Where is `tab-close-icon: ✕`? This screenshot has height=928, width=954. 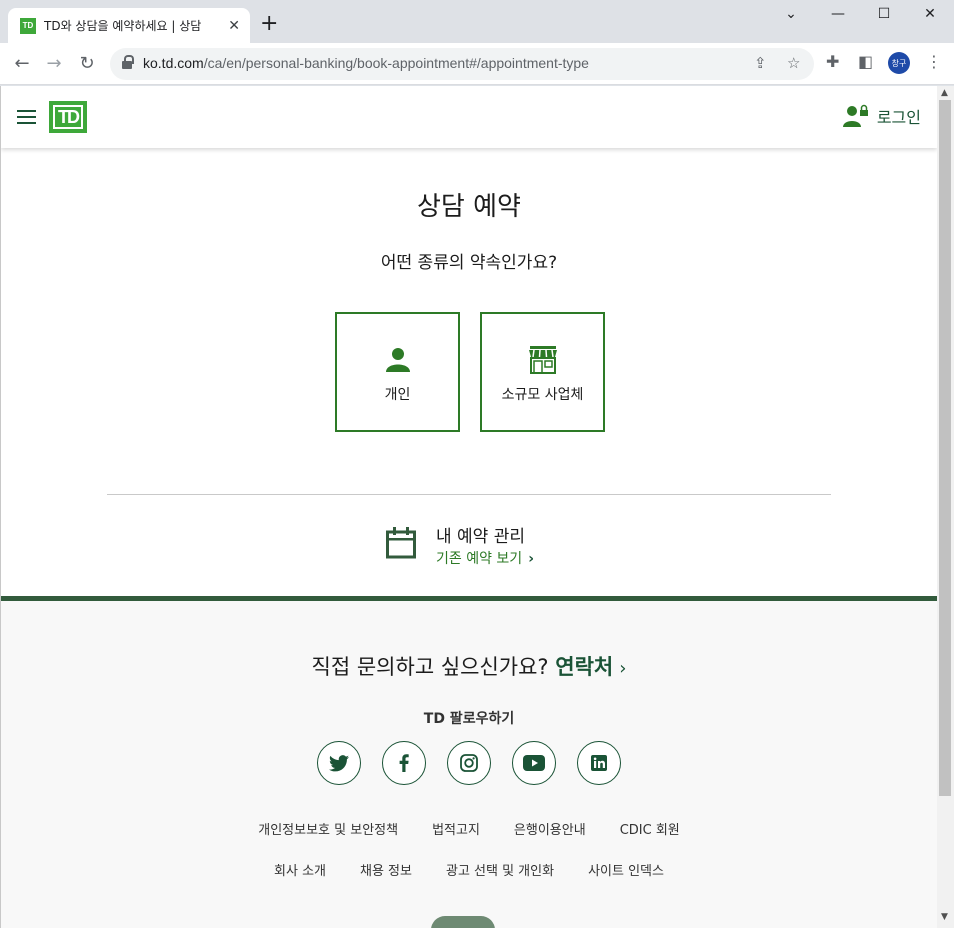 tab-close-icon: ✕ is located at coordinates (234, 26).